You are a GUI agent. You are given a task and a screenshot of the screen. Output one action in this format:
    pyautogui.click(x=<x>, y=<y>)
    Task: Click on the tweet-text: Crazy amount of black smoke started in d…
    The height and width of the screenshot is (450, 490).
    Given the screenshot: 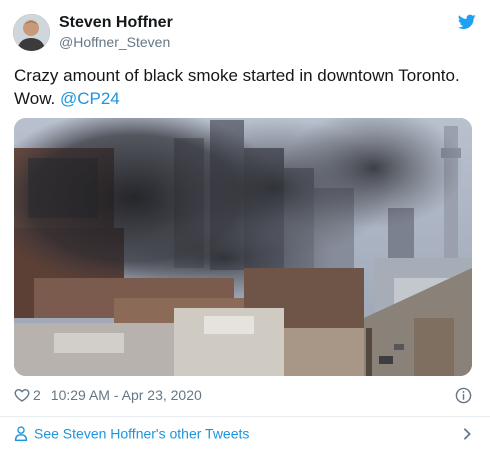 What is the action you would take?
    pyautogui.click(x=244, y=87)
    